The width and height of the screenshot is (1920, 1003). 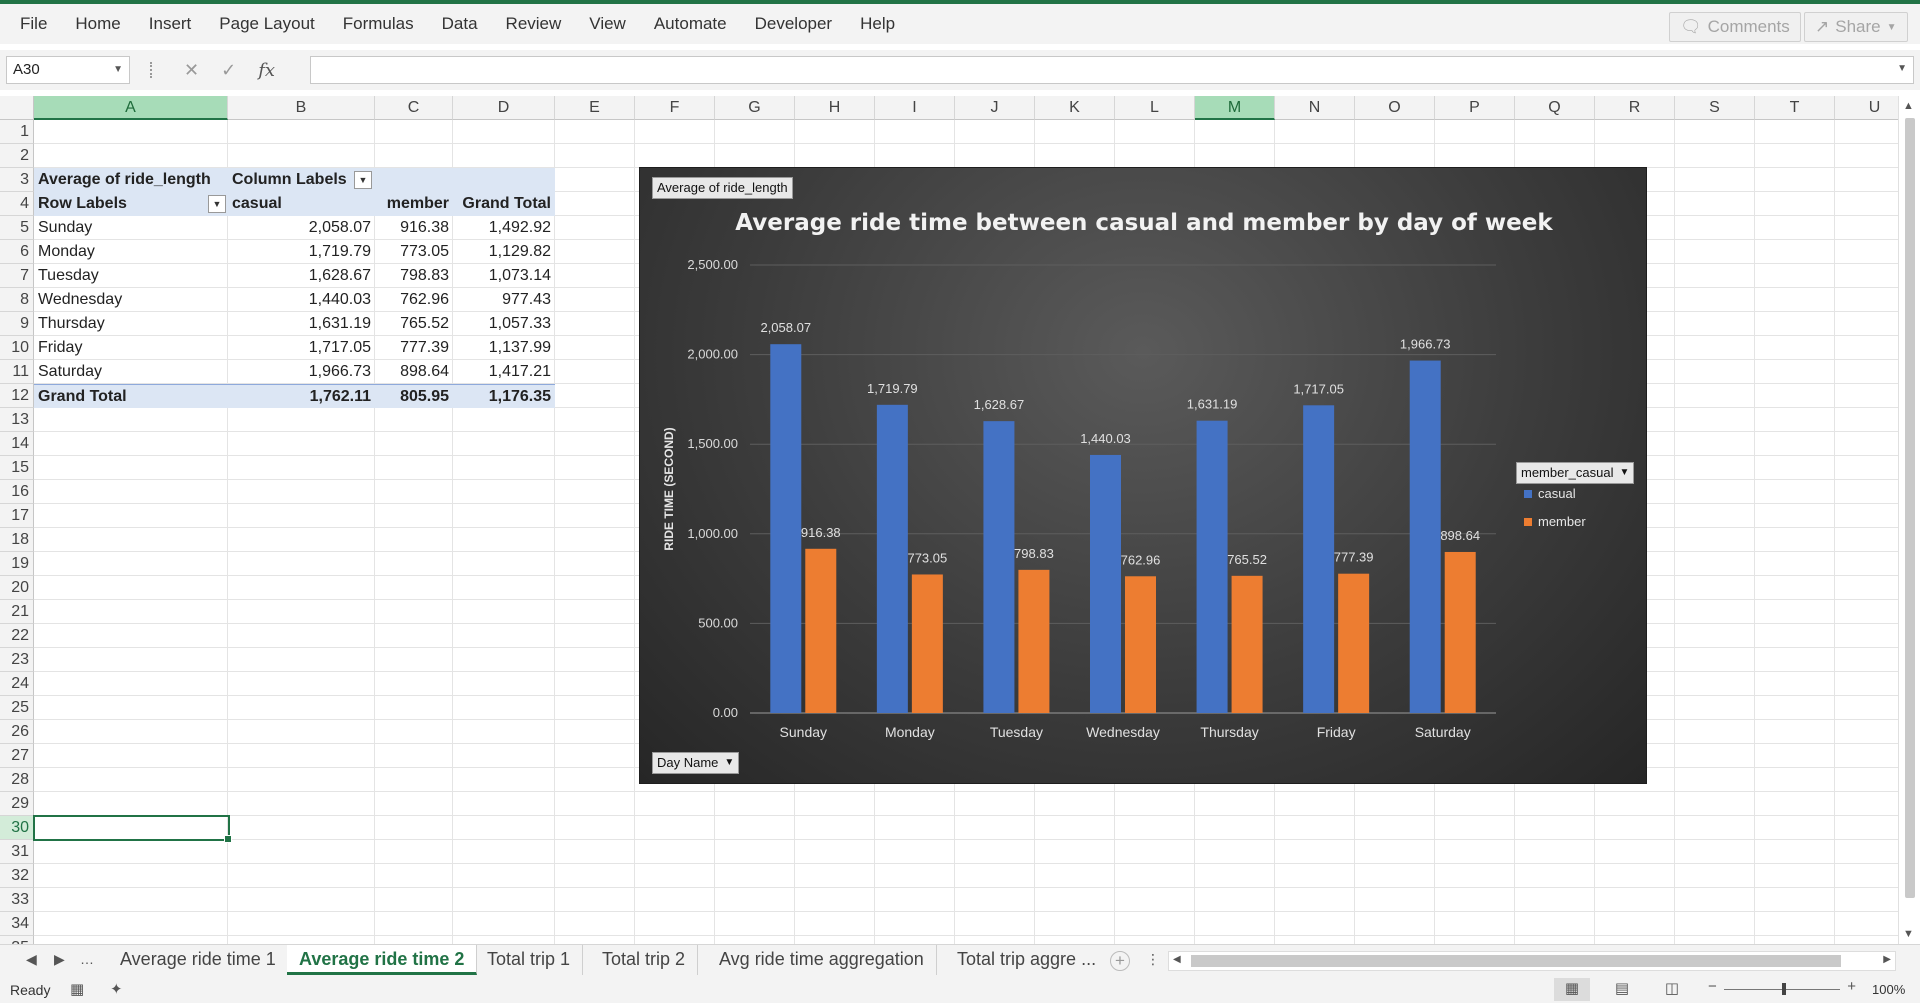 I want to click on pivot-cell-total: 977.43, so click(x=504, y=300).